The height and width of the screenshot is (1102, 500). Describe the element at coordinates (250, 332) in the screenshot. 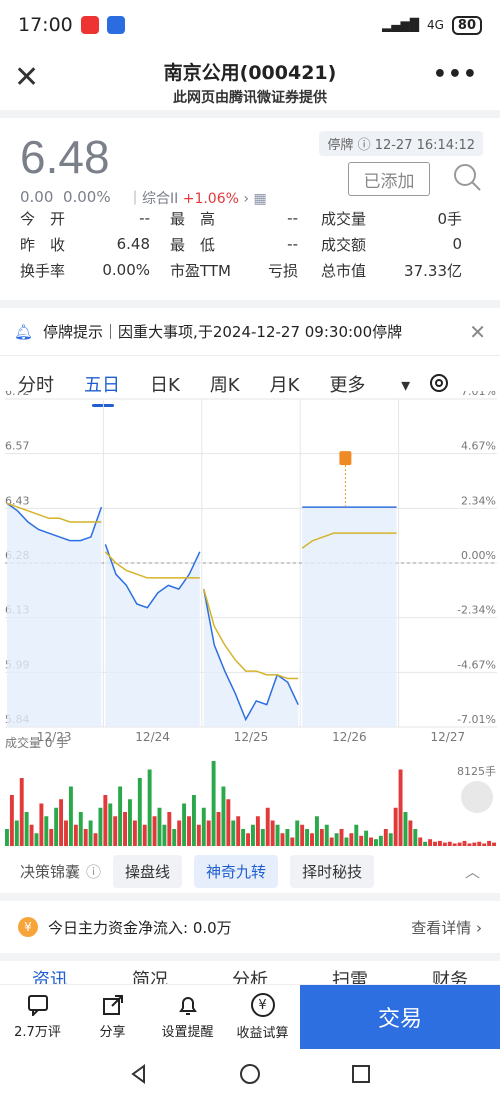

I see `halt-notice: 🔔︎ 停牌提示｜因重大事项,于2024-12-27 09:30:00停牌 ✕` at that location.